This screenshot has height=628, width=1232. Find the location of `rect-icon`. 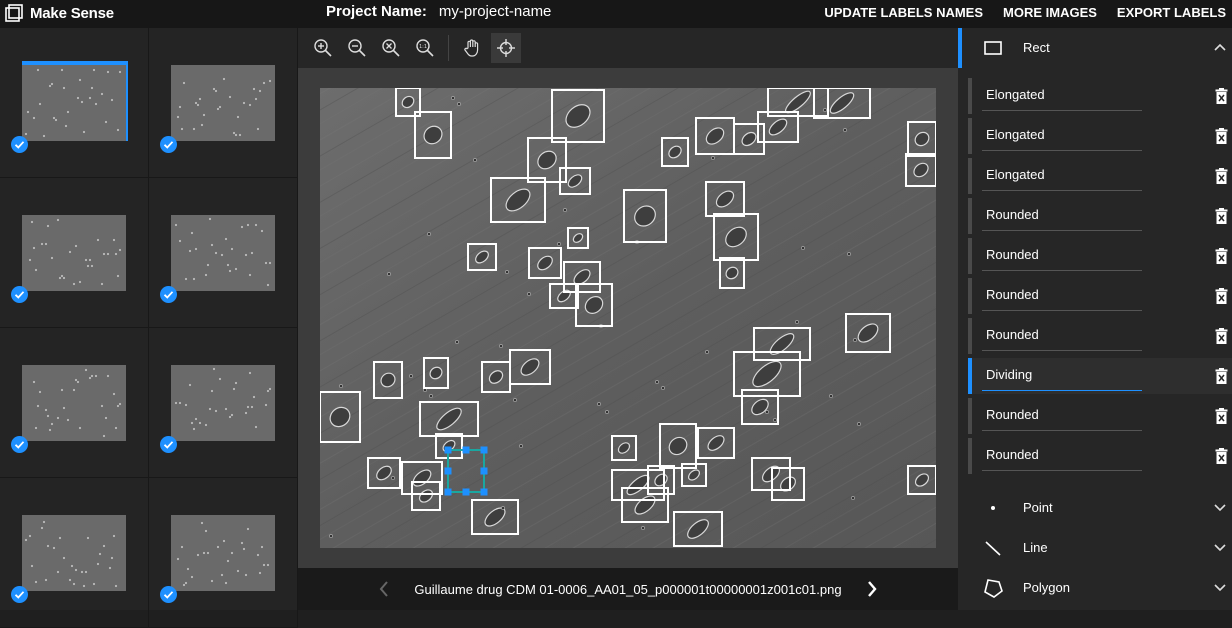

rect-icon is located at coordinates (993, 48).